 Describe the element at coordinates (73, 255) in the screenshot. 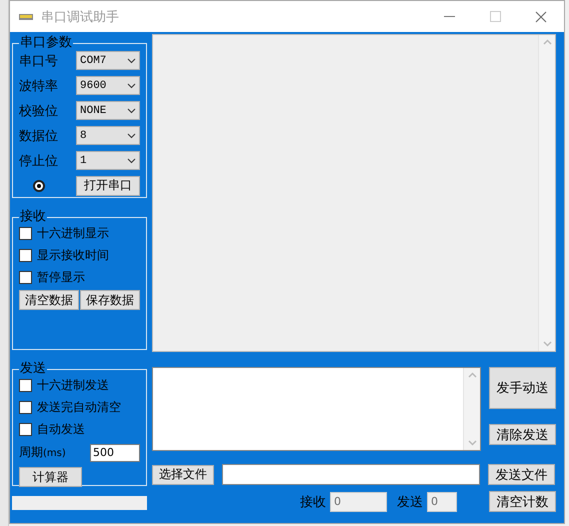

I see `checkbox-label: 显示接收时间` at that location.